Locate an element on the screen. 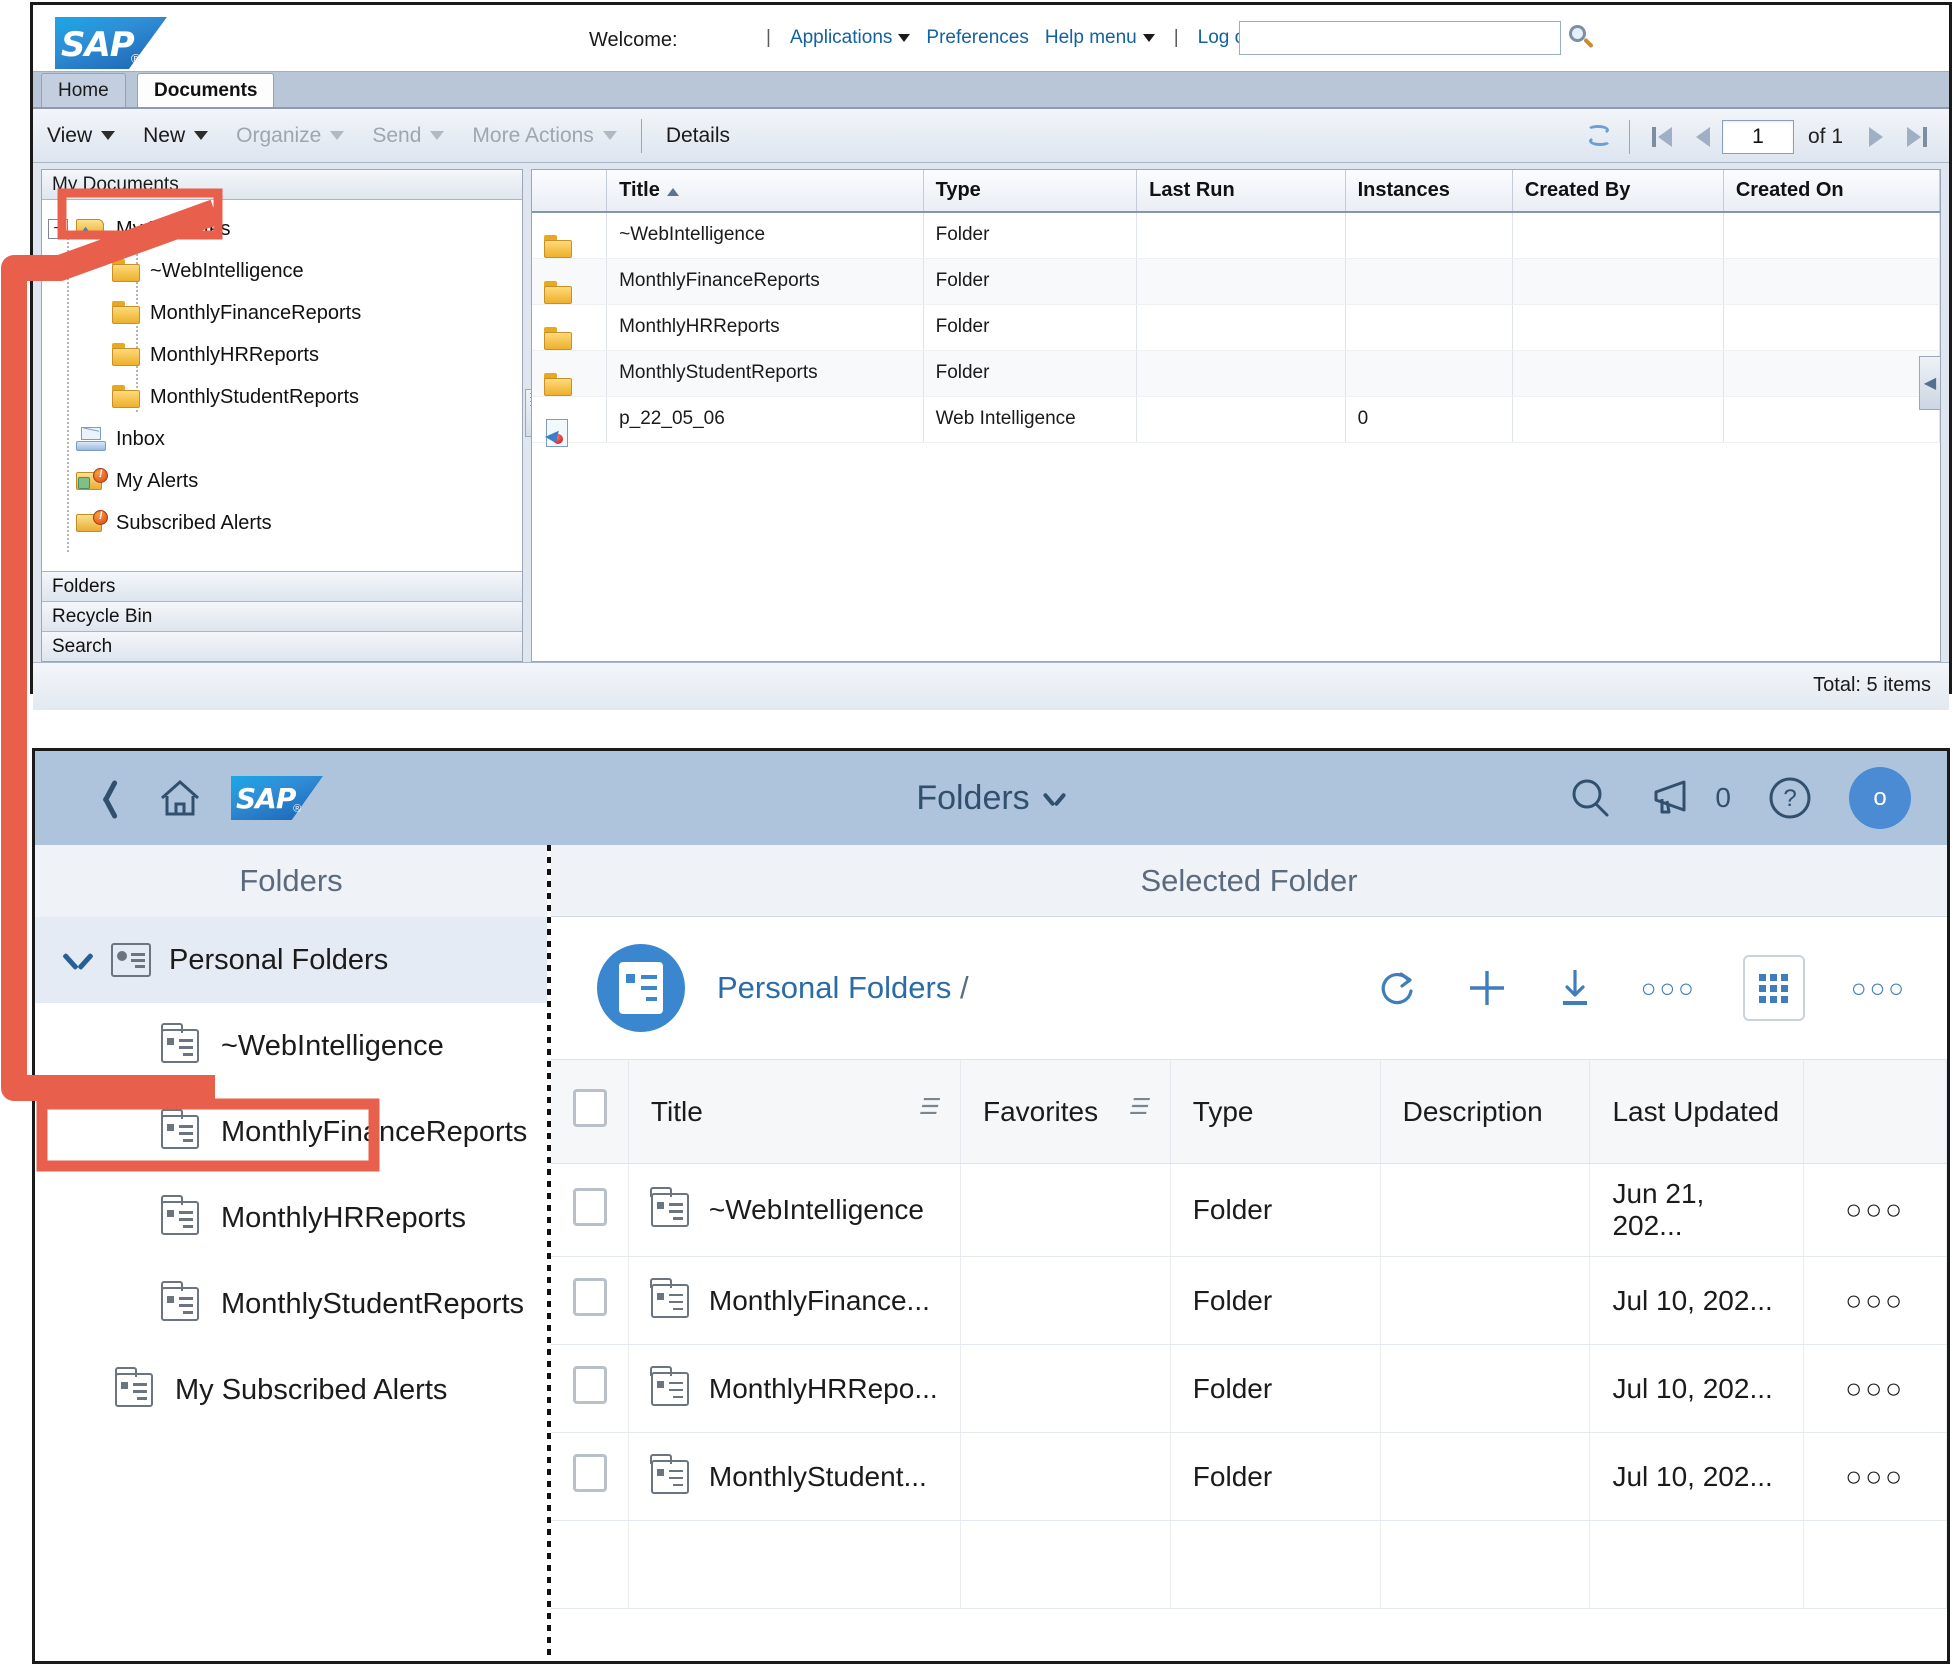 This screenshot has width=1954, height=1678. new-menu: New is located at coordinates (175, 136).